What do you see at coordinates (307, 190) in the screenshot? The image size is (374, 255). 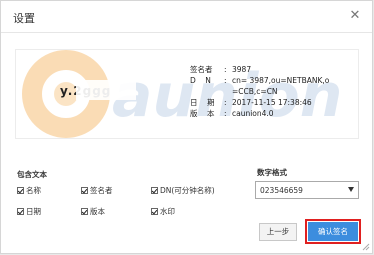 I see `digit-format-select: 023546659` at bounding box center [307, 190].